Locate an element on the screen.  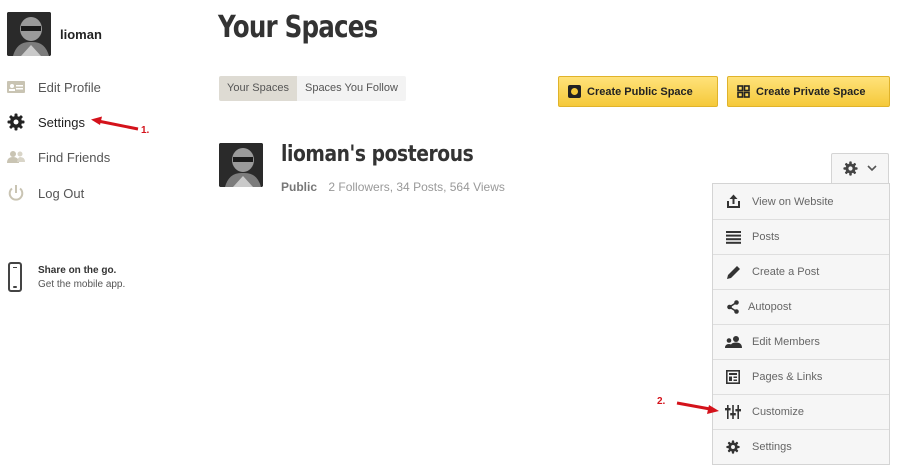
sidebar-item-find-friends: Find Friends is located at coordinates (58, 157).